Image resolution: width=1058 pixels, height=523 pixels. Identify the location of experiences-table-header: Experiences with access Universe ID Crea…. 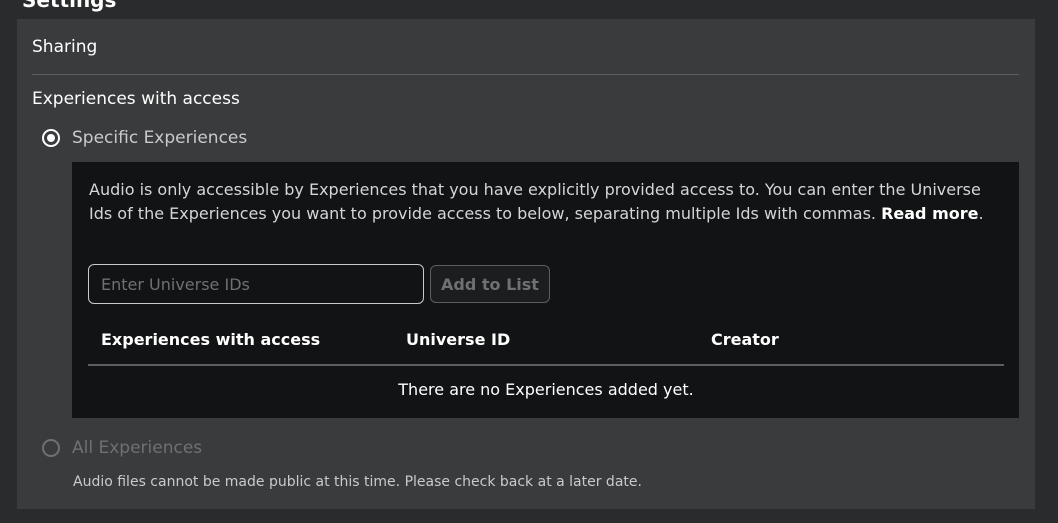
(546, 348).